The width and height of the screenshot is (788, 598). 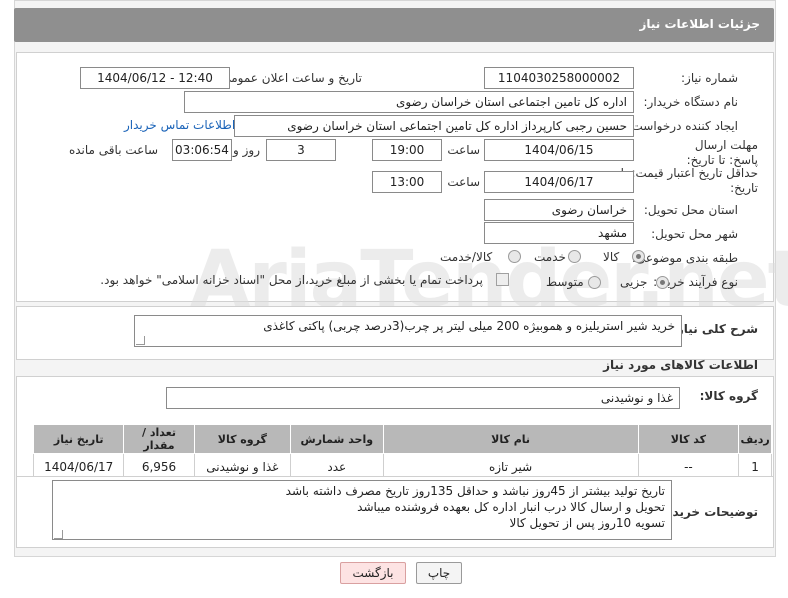 I want to click on note-line: تسویه 10روز پس از تحویل کالا, so click(x=587, y=523).